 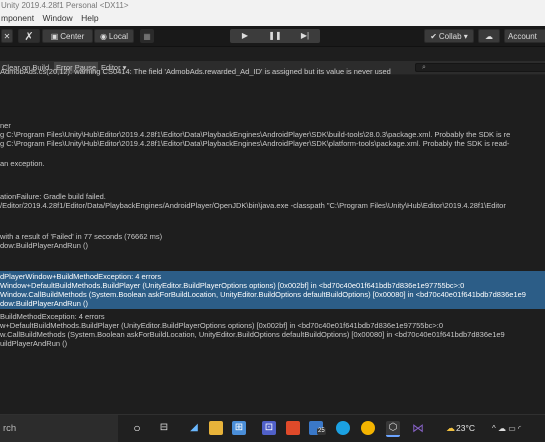 I want to click on weather-app-icon: 25, so click(x=317, y=428).